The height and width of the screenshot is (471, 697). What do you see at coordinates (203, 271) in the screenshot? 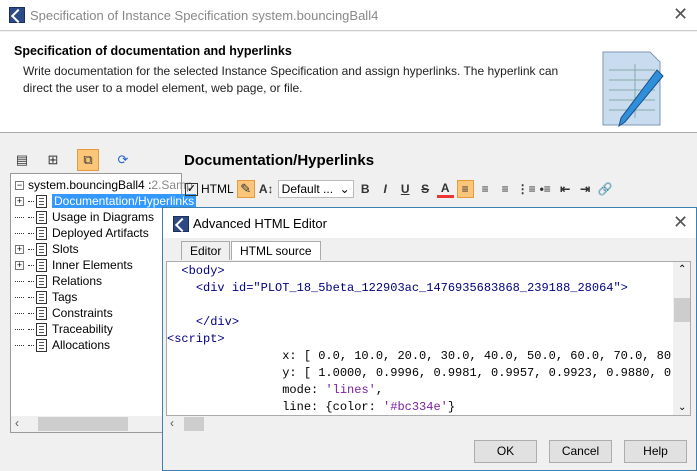
I see `code-line: <body>` at bounding box center [203, 271].